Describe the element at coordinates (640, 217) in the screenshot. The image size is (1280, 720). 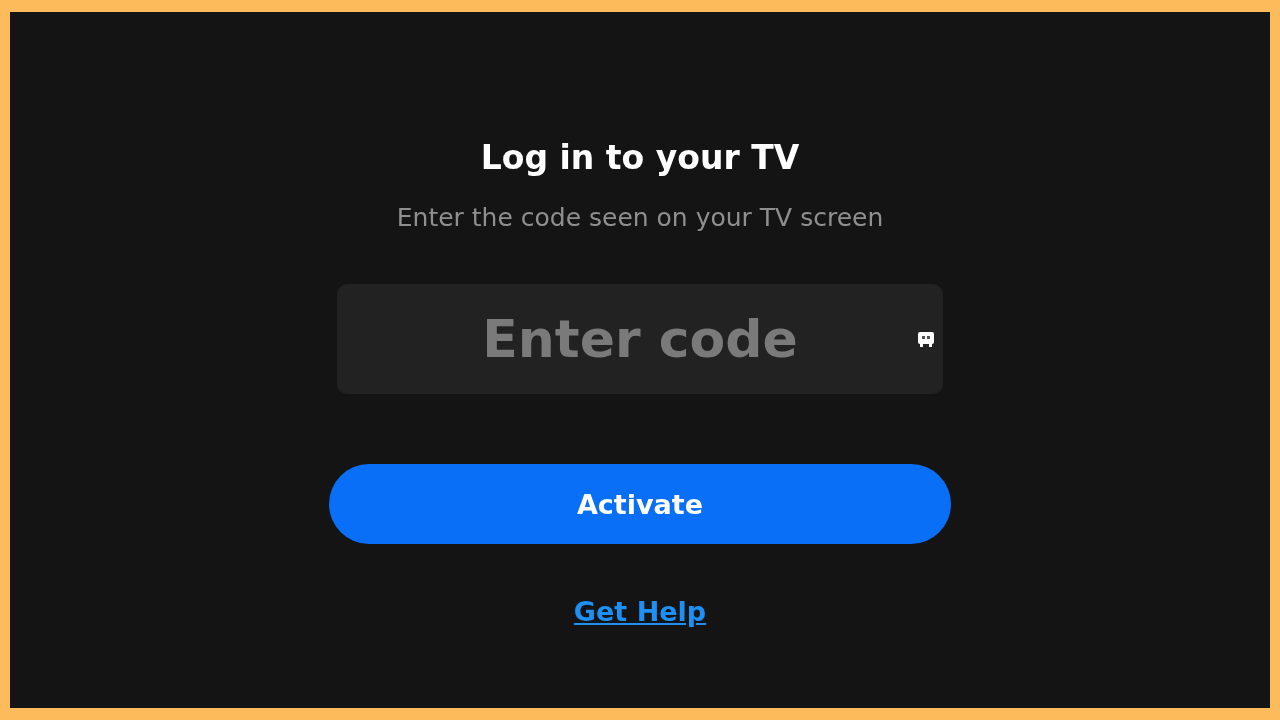
I see `instruction-text: Enter the code seen on your TV screen` at that location.